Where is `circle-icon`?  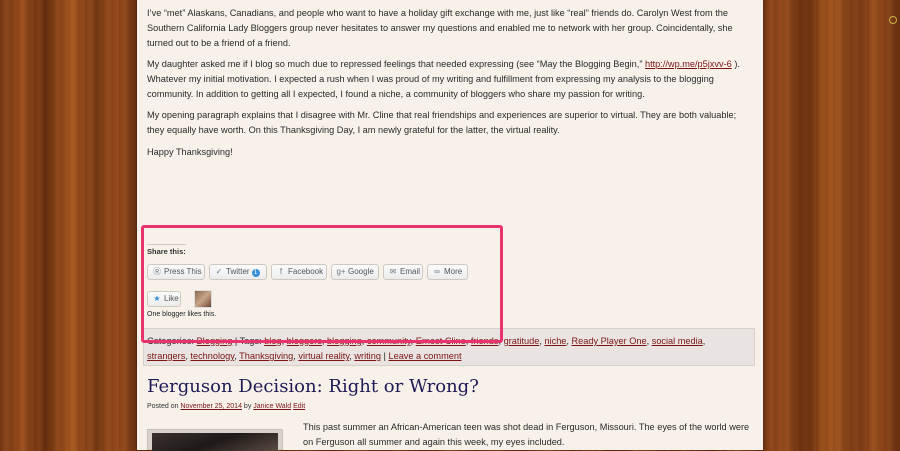 circle-icon is located at coordinates (893, 20).